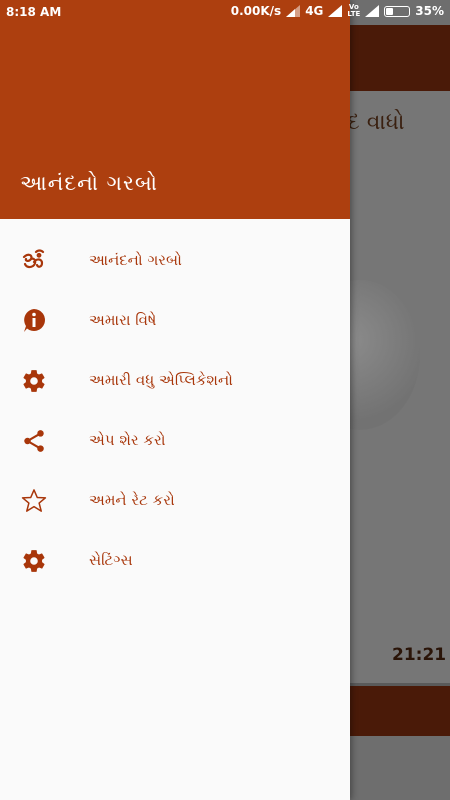 The width and height of the screenshot is (450, 800). Describe the element at coordinates (34, 441) in the screenshot. I see `share-icon` at that location.